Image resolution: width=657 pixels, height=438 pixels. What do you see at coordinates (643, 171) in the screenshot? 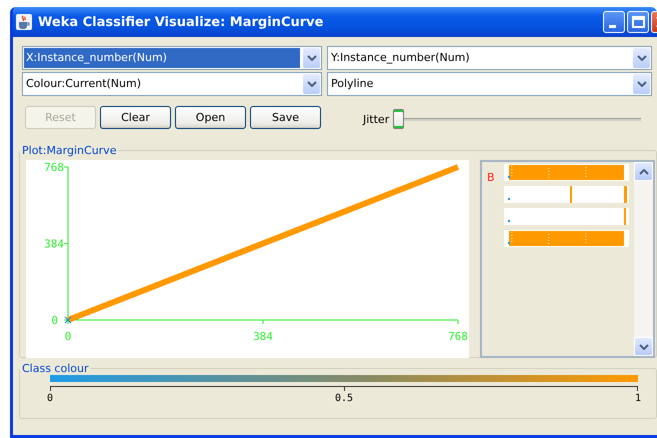
I see `scroll-up-icon` at bounding box center [643, 171].